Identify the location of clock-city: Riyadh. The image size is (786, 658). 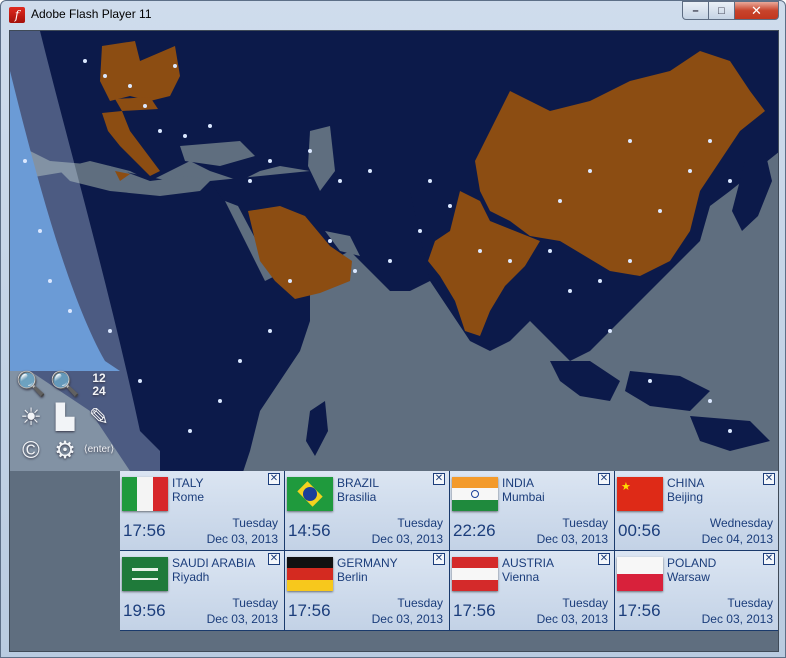
(191, 577).